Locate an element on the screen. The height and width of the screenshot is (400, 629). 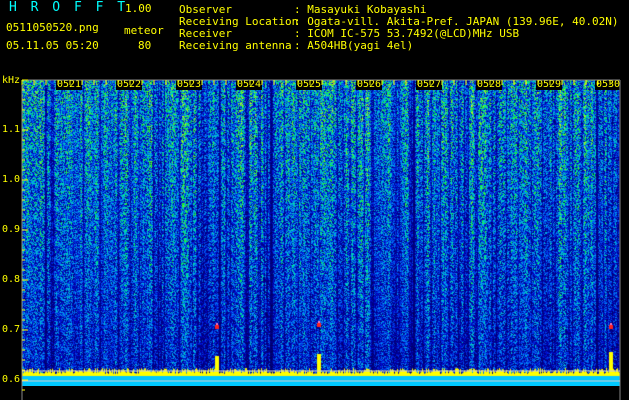
counter-label: meteor is located at coordinates (144, 30).